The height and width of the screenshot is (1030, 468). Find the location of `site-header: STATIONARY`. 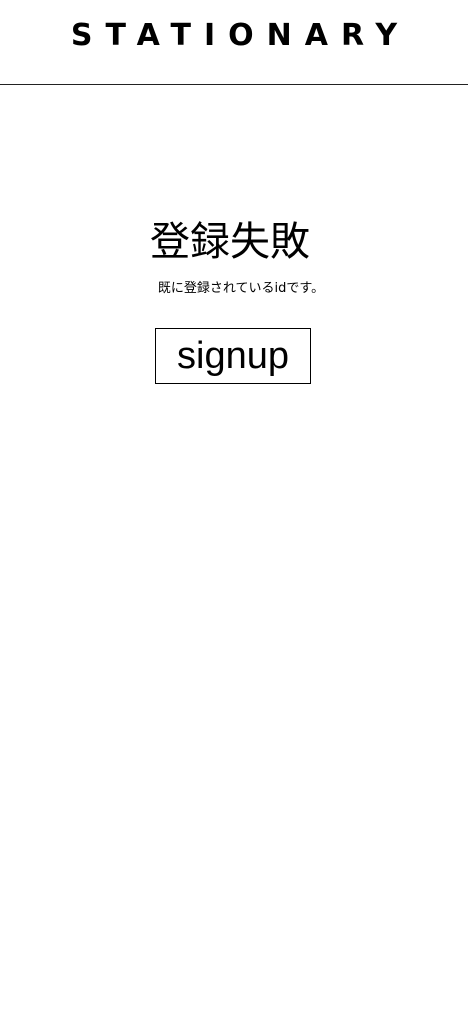

site-header: STATIONARY is located at coordinates (234, 42).